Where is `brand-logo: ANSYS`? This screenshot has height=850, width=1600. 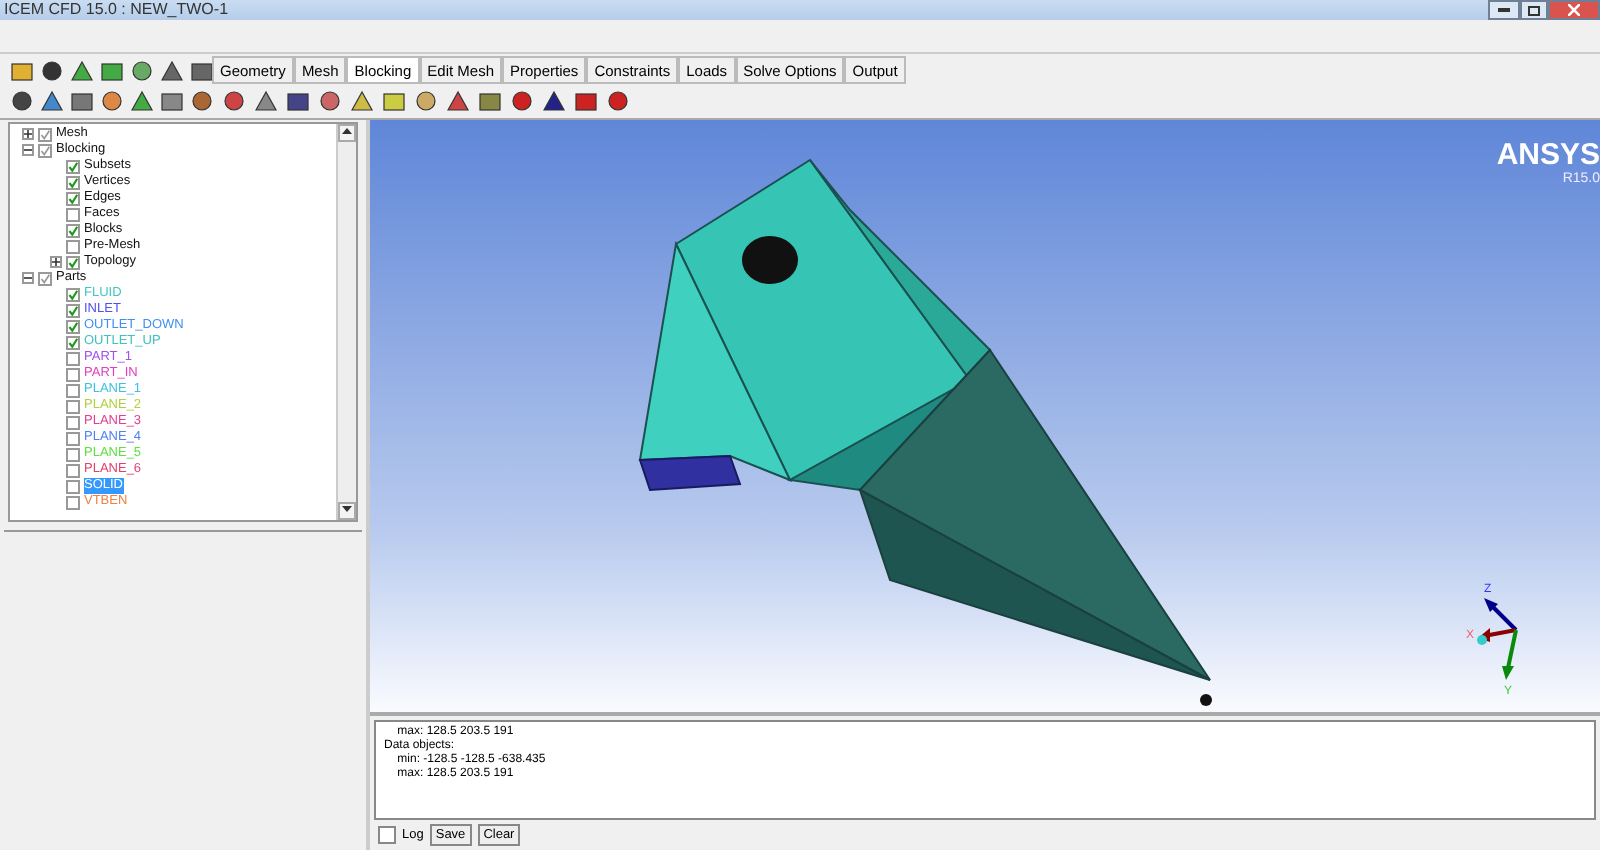 brand-logo: ANSYS is located at coordinates (1548, 156).